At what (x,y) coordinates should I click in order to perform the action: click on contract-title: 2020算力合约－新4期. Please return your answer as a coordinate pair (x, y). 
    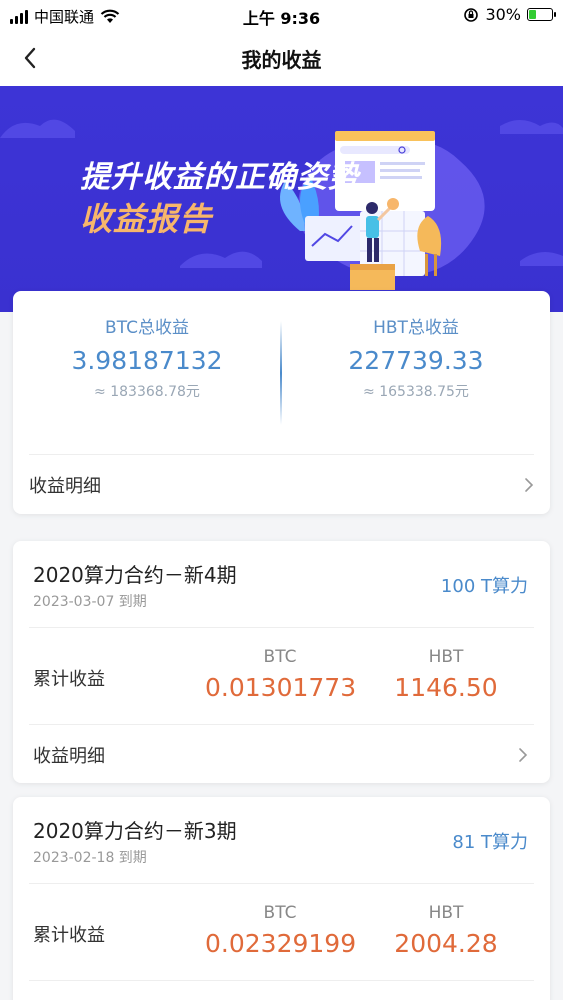
    Looking at the image, I should click on (135, 575).